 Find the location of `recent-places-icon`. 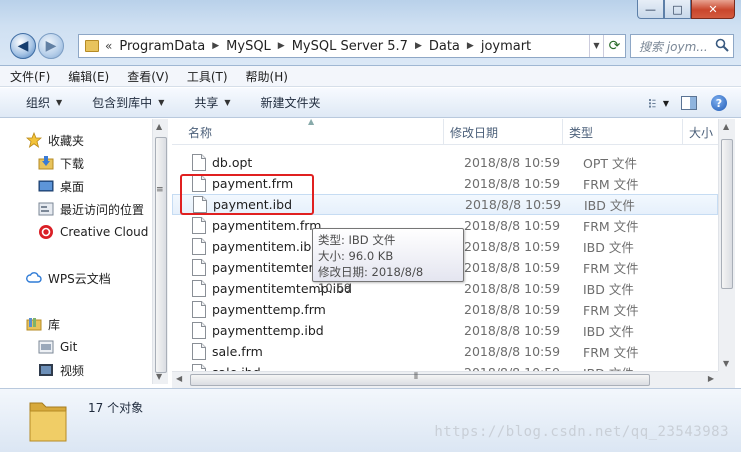

recent-places-icon is located at coordinates (46, 209).